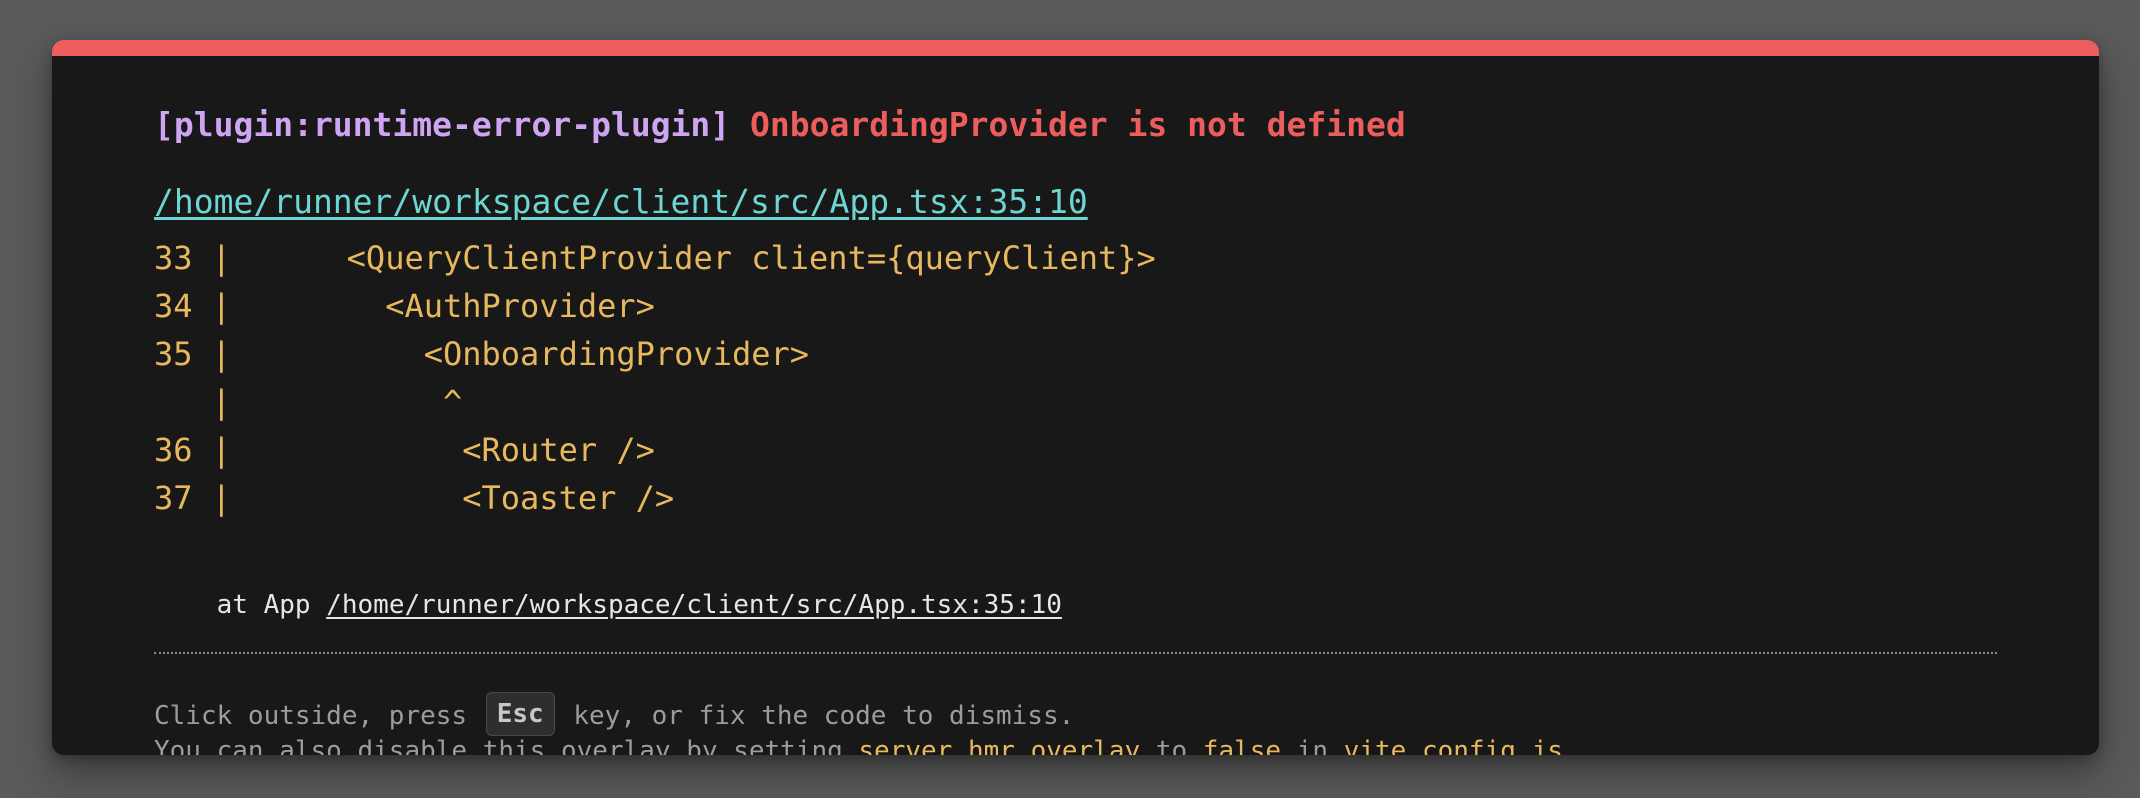  What do you see at coordinates (1171, 745) in the screenshot?
I see `tip-text: to` at bounding box center [1171, 745].